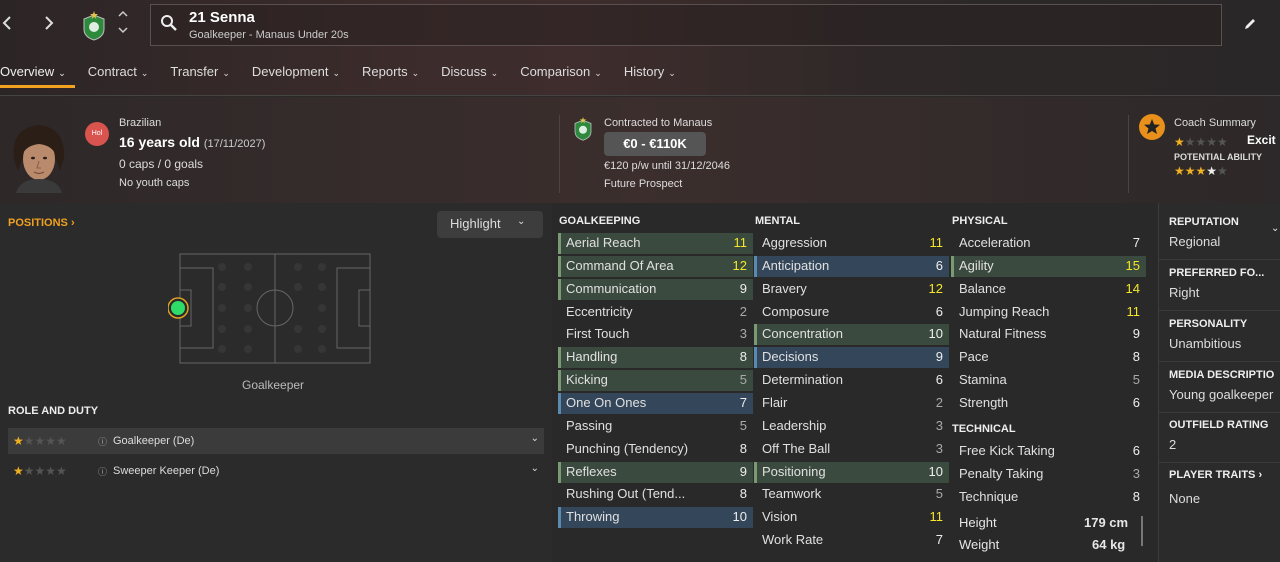 The height and width of the screenshot is (562, 1280). Describe the element at coordinates (851, 380) in the screenshot. I see `attribute-row: Determination 6` at that location.